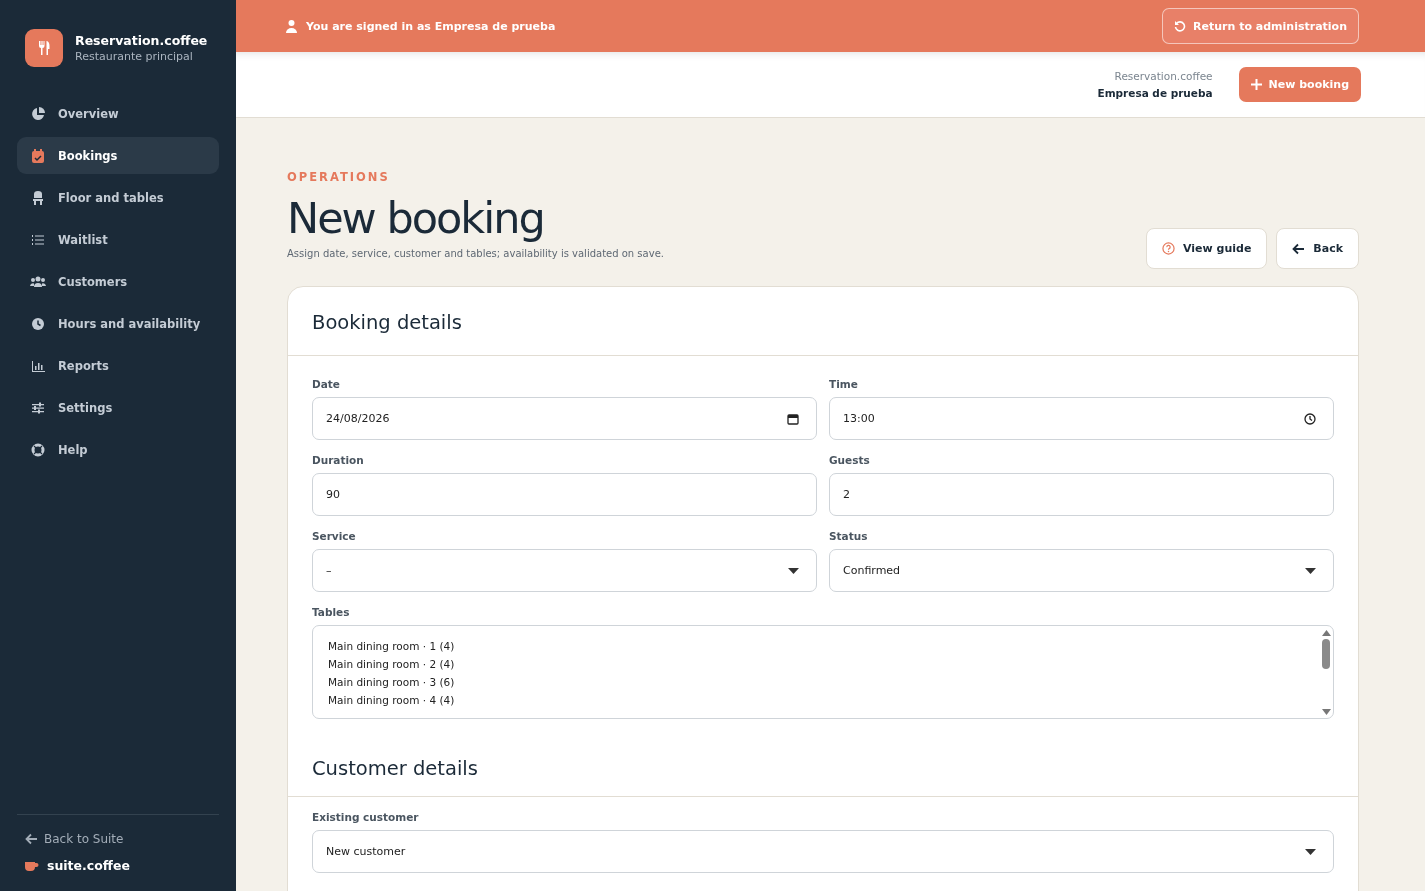 This screenshot has width=1425, height=891. I want to click on field-label: Date, so click(326, 384).